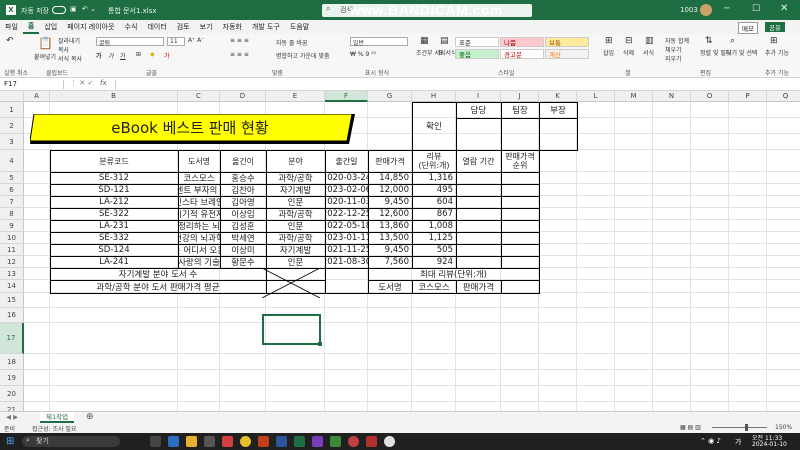  I want to click on row-header-11: 11, so click(12, 250).